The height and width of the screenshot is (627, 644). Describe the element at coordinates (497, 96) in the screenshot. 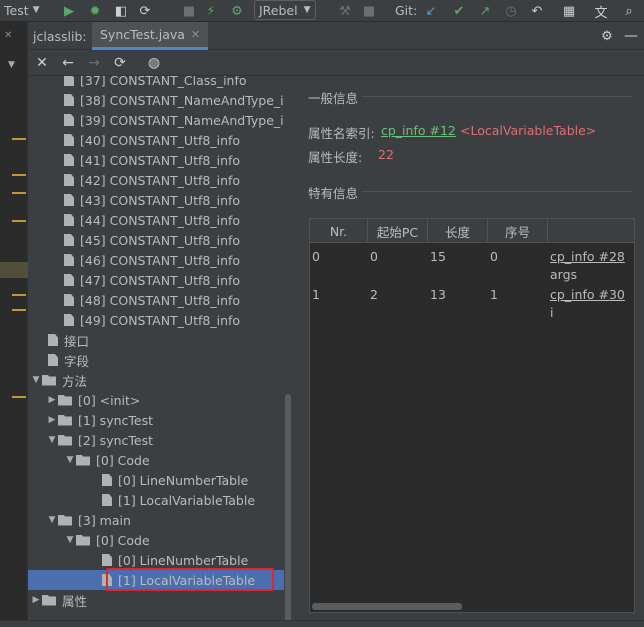

I see `section-divider` at that location.